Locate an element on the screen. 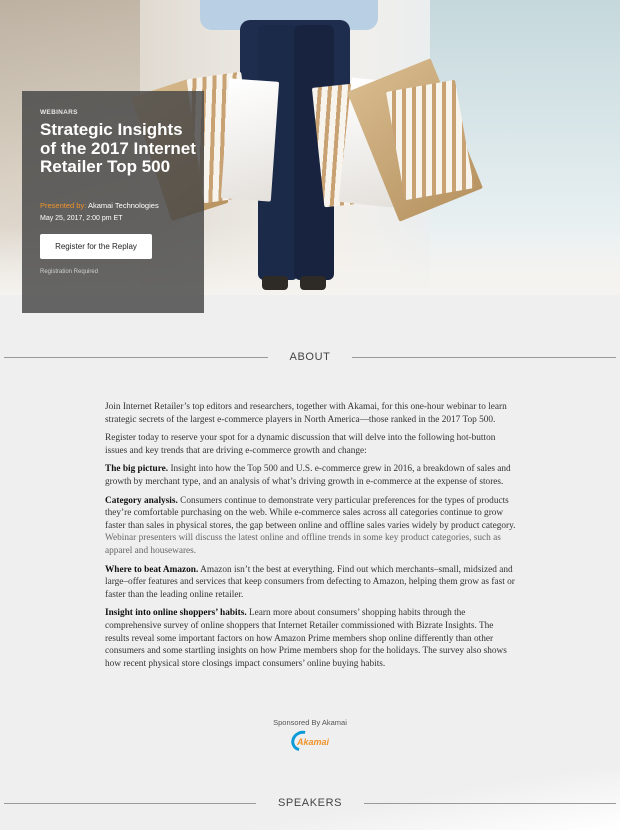 The height and width of the screenshot is (830, 620). presented-by: Presented by: Akamai Technologies is located at coordinates (99, 205).